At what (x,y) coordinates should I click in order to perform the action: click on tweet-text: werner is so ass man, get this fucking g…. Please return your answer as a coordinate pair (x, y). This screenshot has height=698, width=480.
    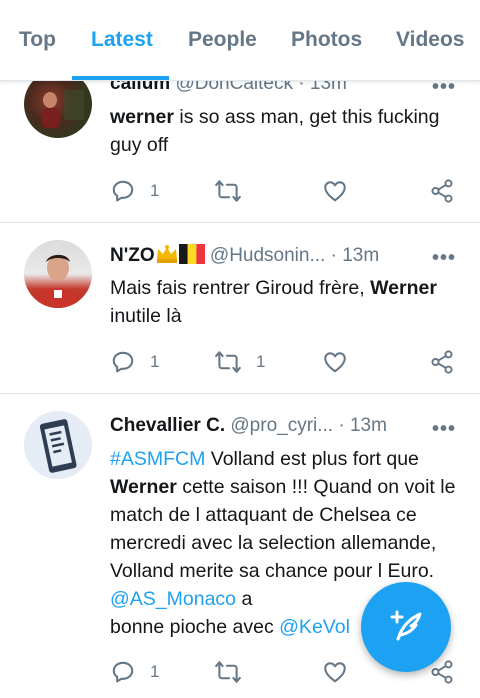
    Looking at the image, I should click on (285, 131).